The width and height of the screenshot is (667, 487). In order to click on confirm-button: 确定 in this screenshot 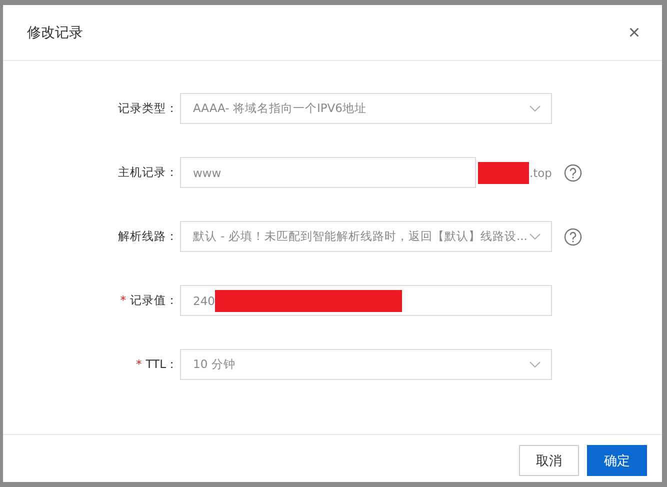, I will do `click(617, 460)`.